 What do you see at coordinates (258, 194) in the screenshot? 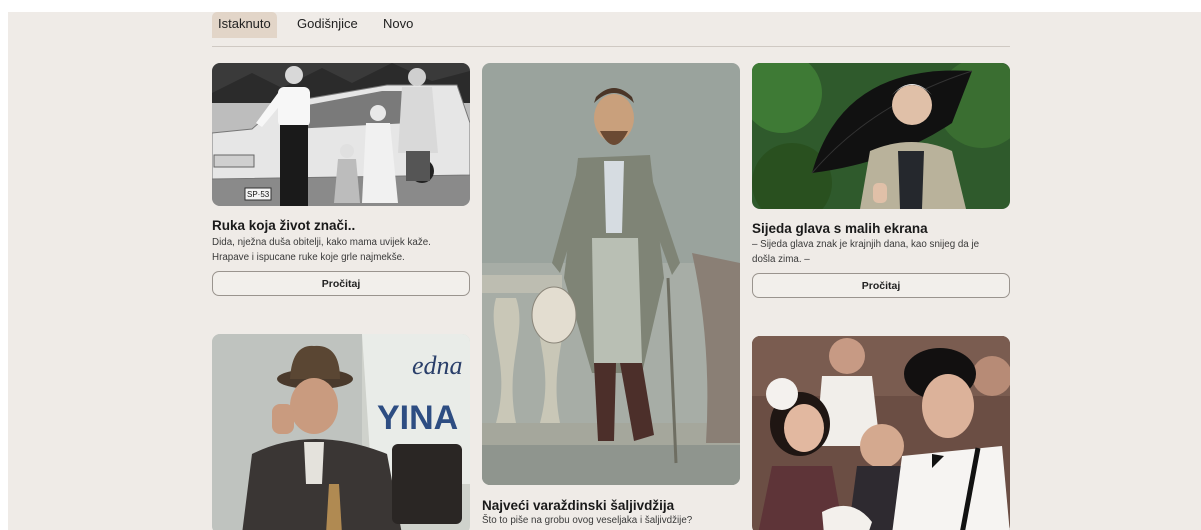
I see `plate-text: SP·53` at bounding box center [258, 194].